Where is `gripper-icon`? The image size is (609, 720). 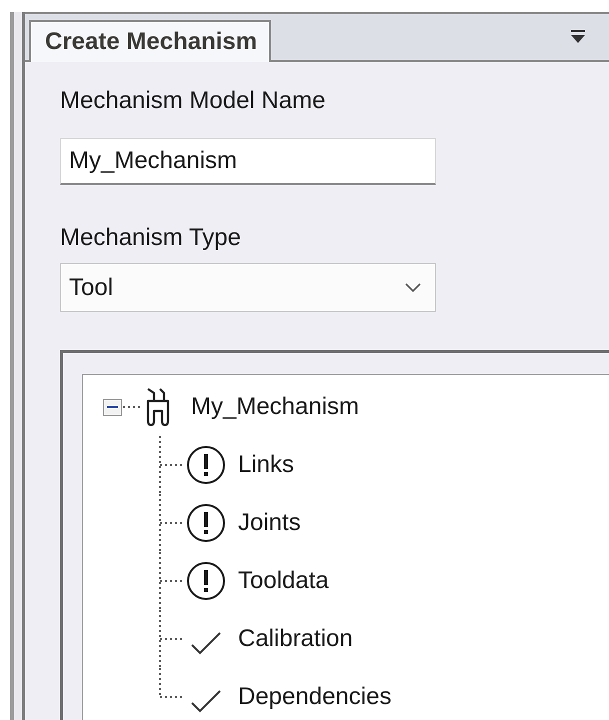 gripper-icon is located at coordinates (158, 407).